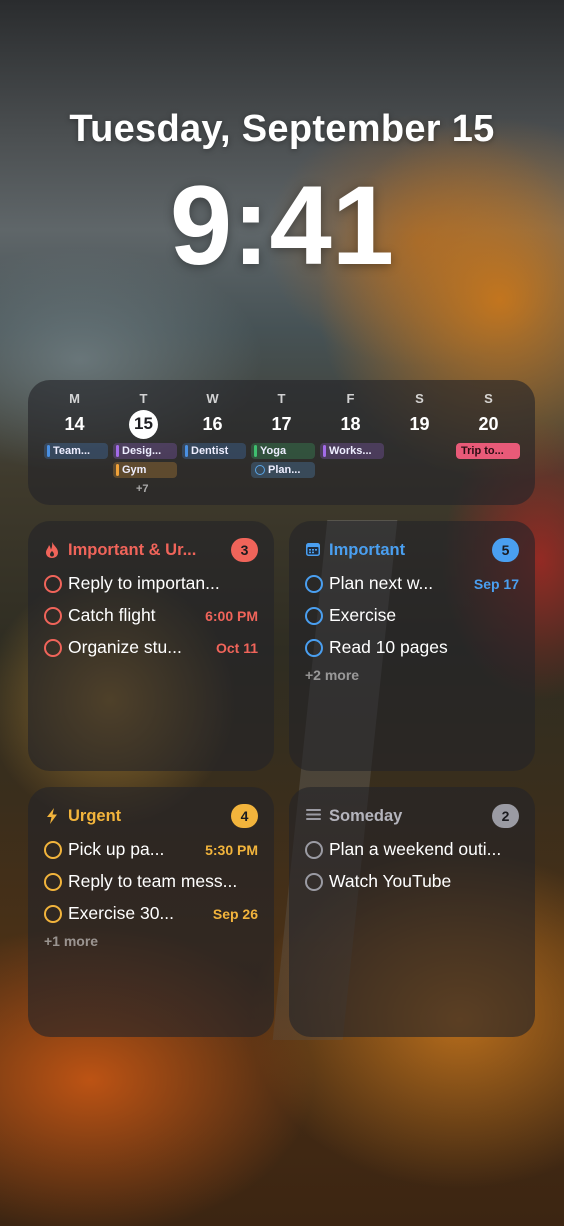 Image resolution: width=564 pixels, height=1226 pixels. I want to click on task-due: 5:30 PM, so click(231, 850).